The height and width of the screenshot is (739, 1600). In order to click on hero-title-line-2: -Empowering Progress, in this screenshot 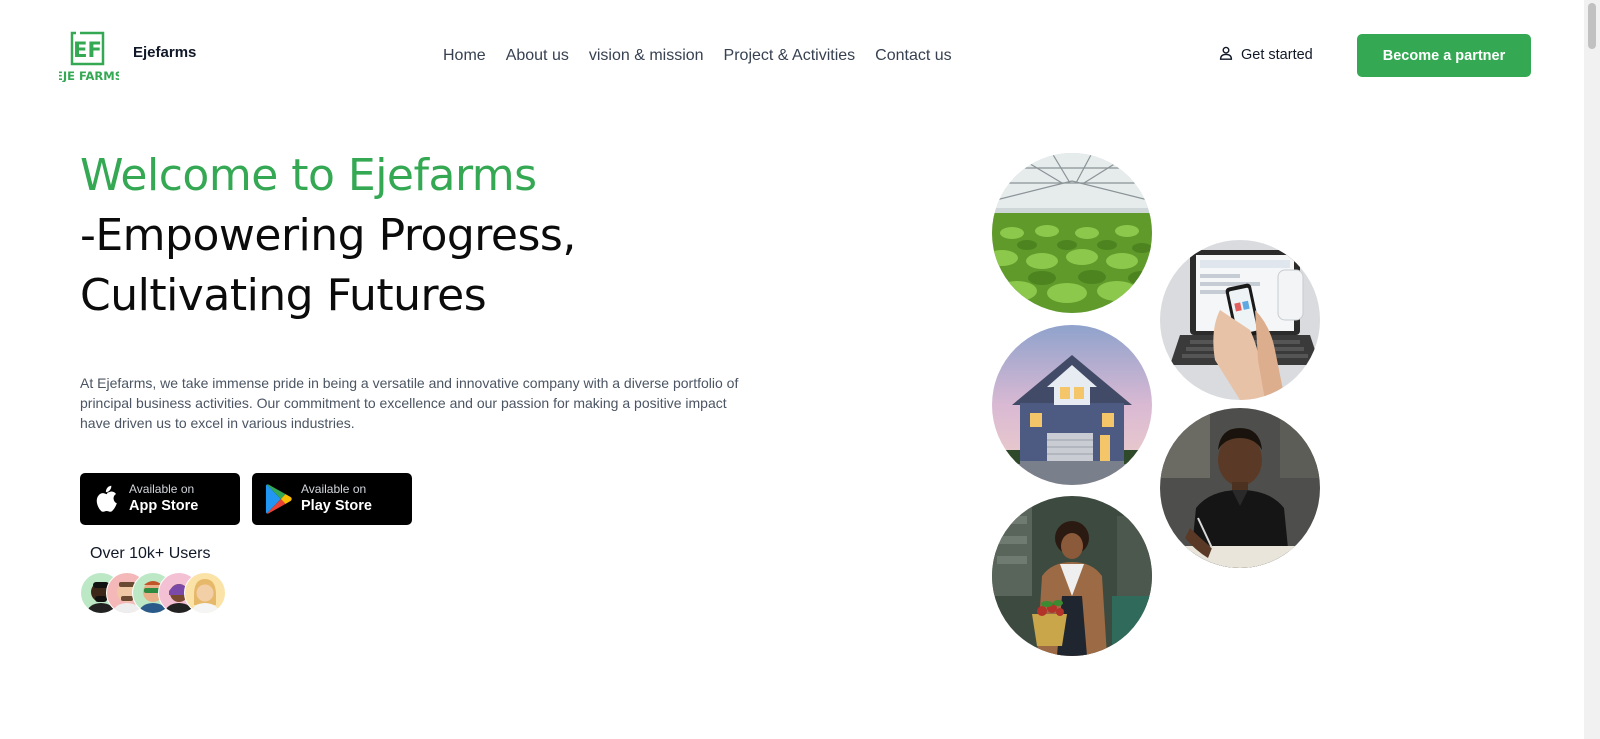, I will do `click(328, 235)`.